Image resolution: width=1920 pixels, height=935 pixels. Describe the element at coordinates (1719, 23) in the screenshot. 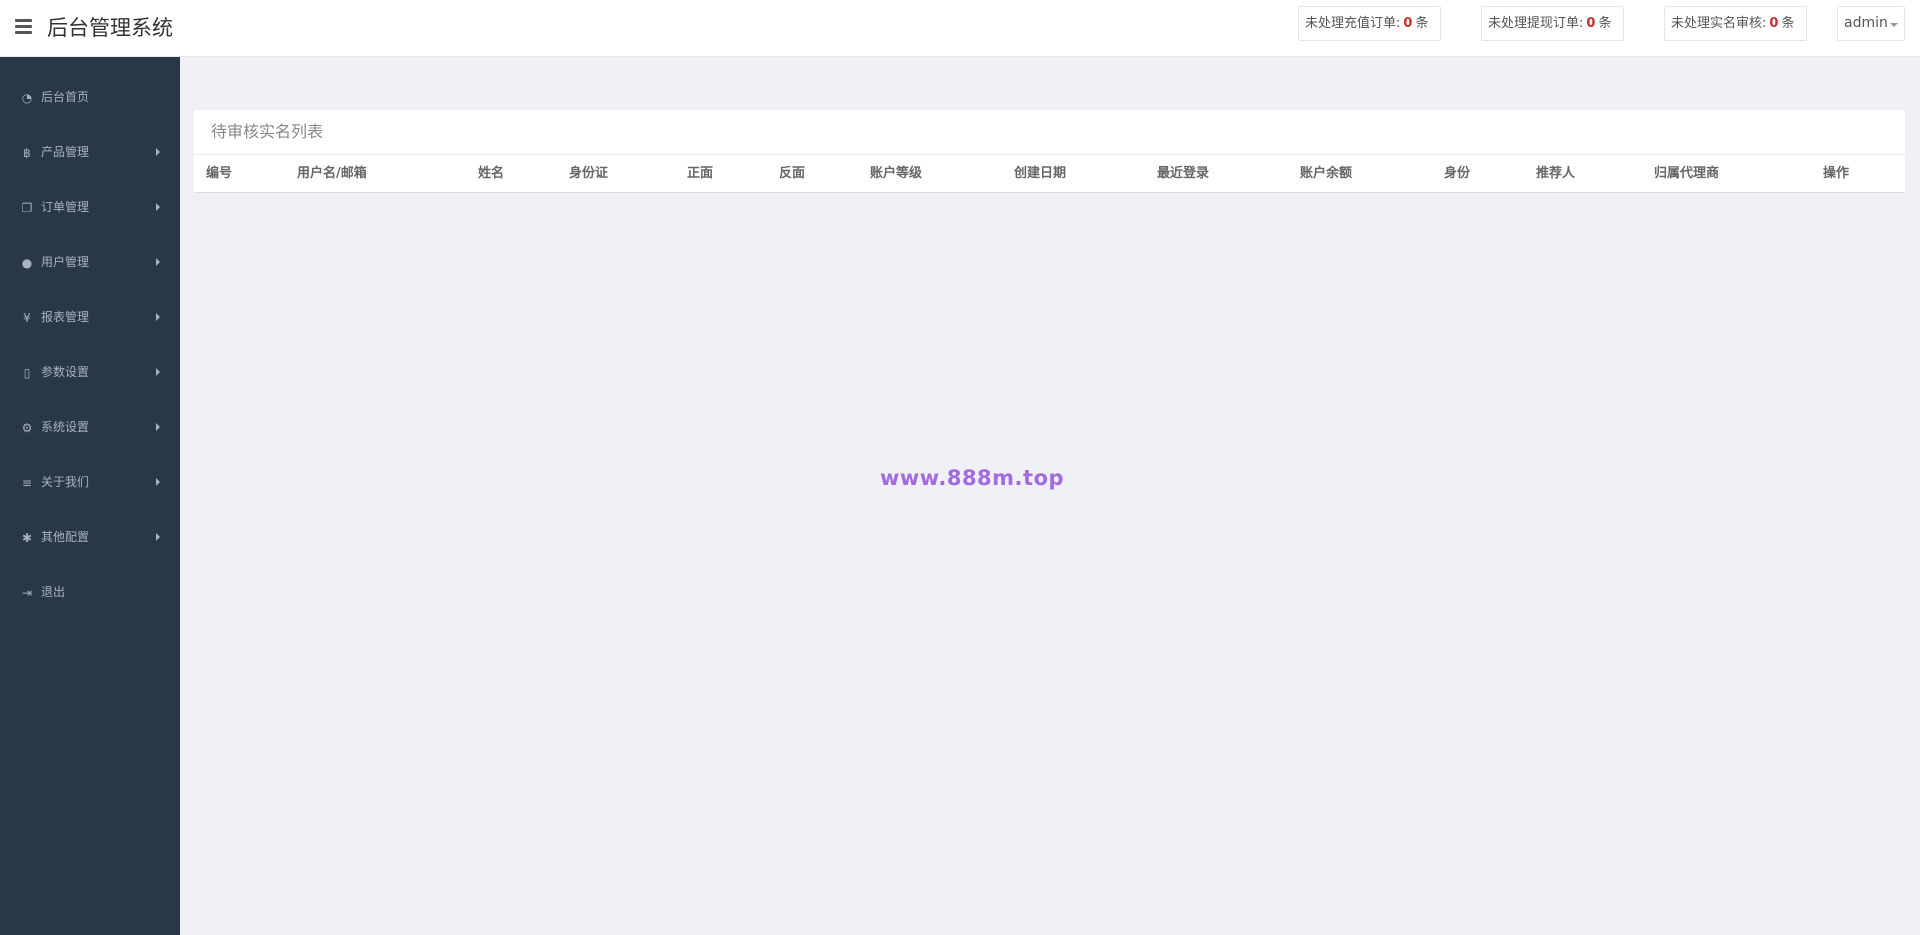

I see `stat-label: 未处理实名审核:` at that location.